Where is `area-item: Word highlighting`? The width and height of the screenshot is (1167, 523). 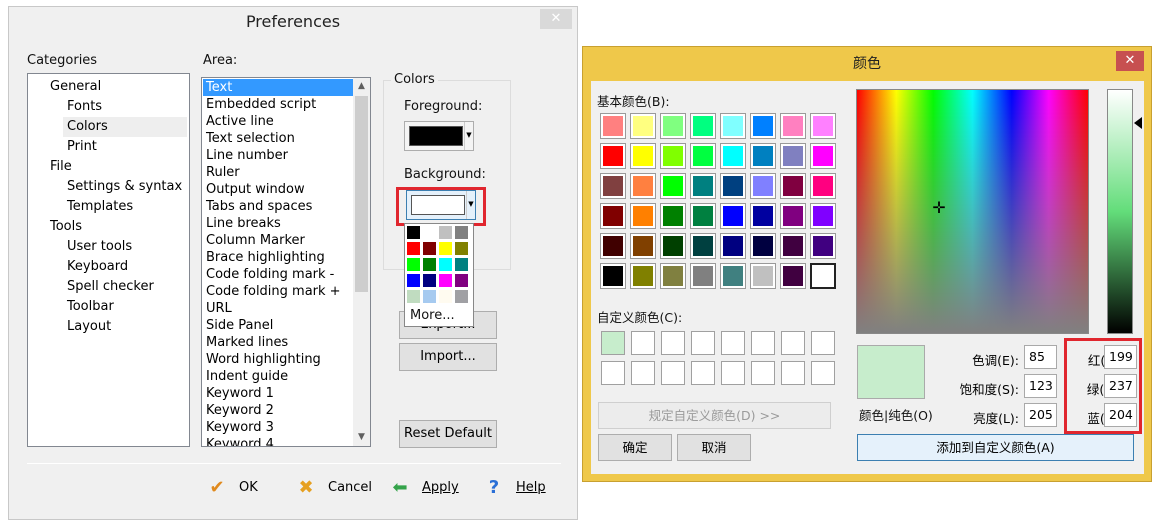 area-item: Word highlighting is located at coordinates (278, 359).